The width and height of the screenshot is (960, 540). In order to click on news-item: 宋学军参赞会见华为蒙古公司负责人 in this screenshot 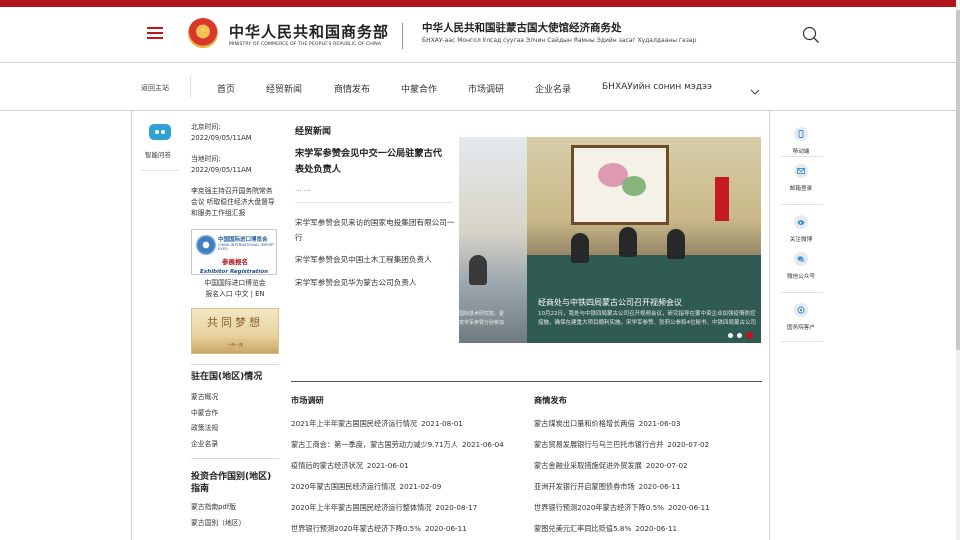, I will do `click(375, 283)`.